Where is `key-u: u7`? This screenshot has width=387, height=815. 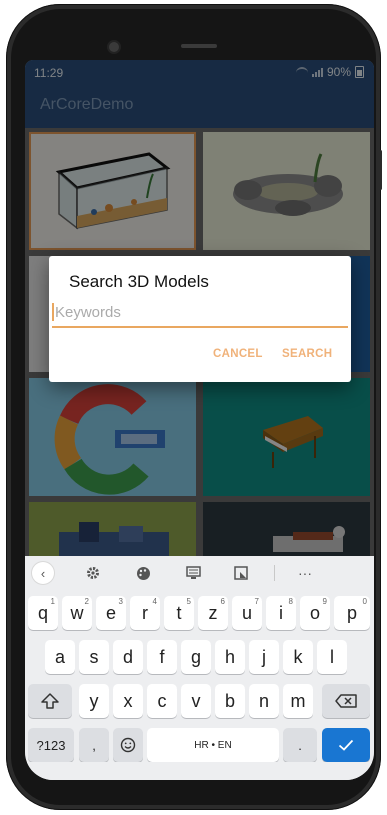 key-u: u7 is located at coordinates (247, 613).